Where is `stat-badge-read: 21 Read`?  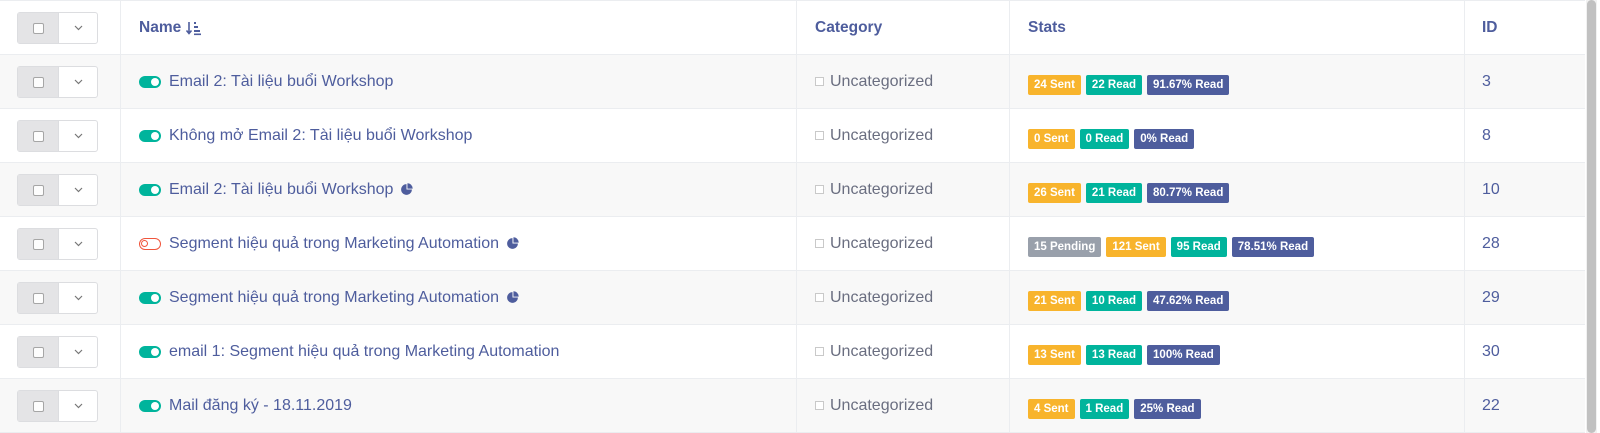 stat-badge-read: 21 Read is located at coordinates (1114, 193).